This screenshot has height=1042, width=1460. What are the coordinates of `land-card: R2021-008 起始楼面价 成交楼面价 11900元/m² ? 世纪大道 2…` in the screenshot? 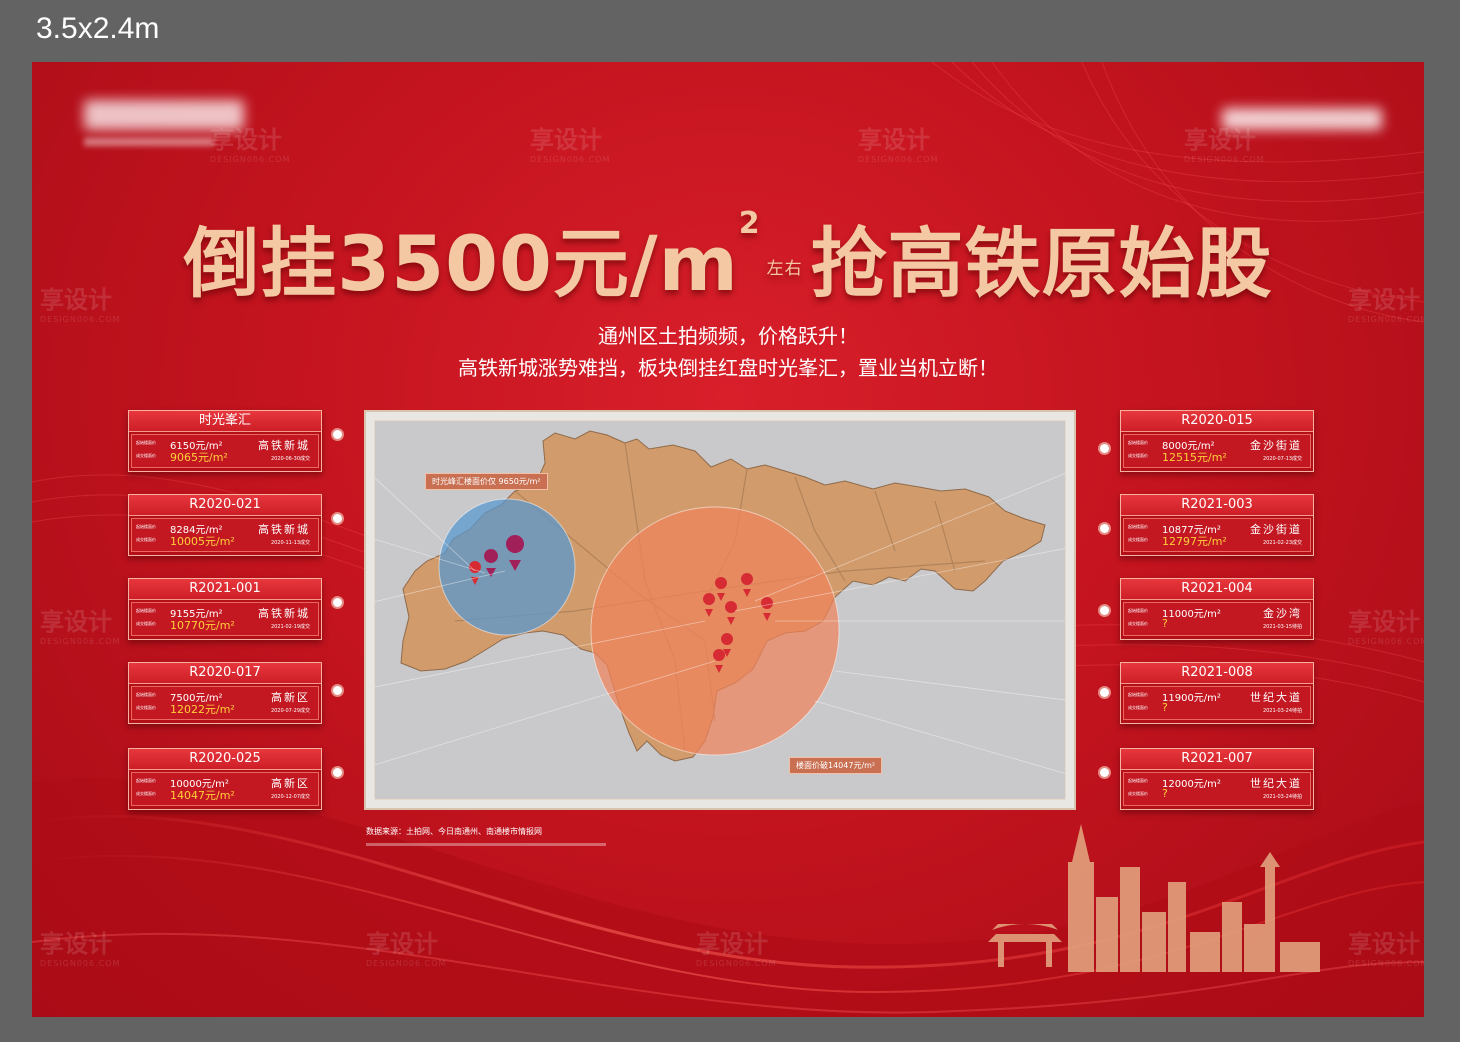 It's located at (1217, 693).